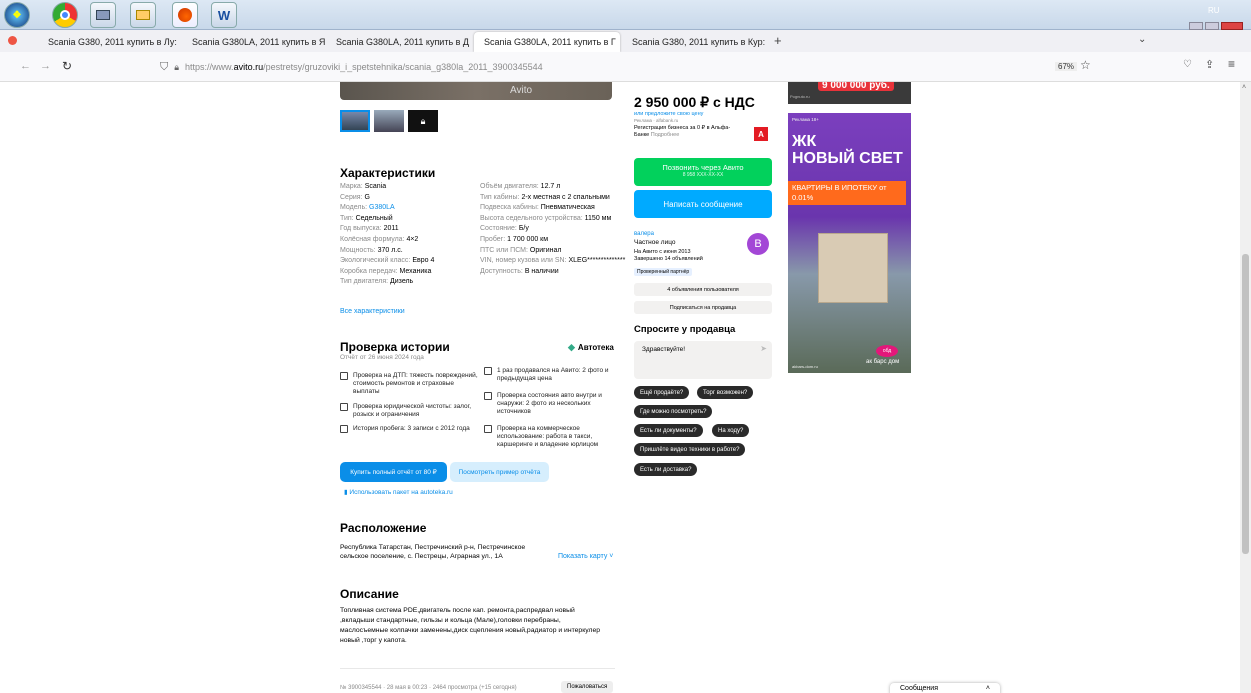  I want to click on autoteka-package-link: ▮ Использовать пакет на autoteka.ru, so click(398, 492).